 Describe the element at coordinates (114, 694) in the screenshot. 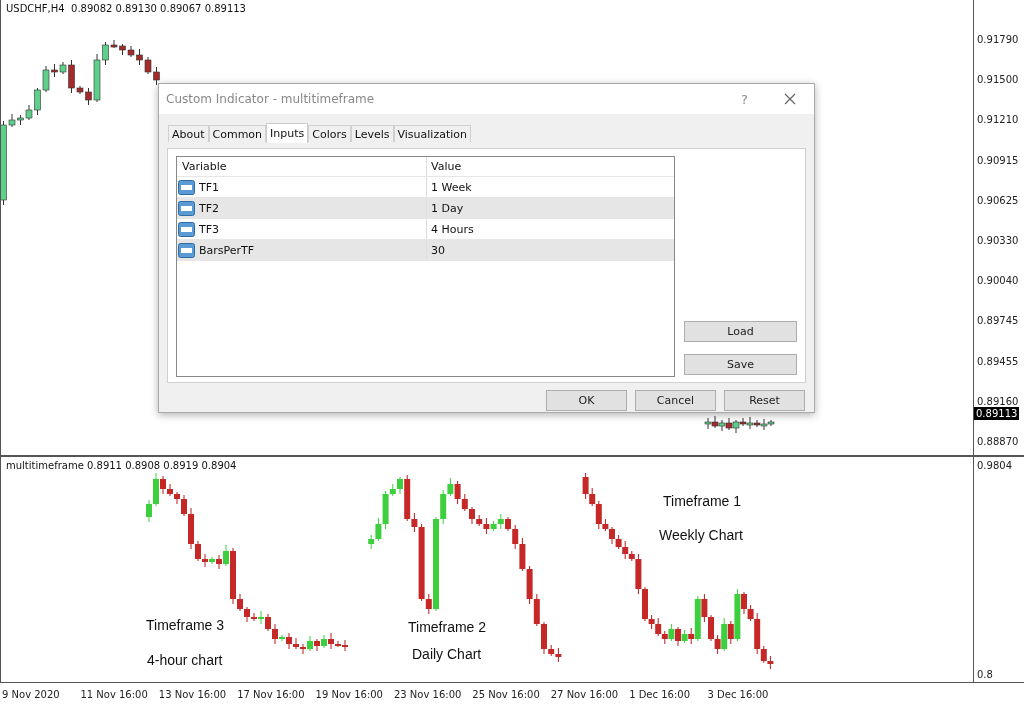

I see `time-axis-label: 11 Nov 16:00` at that location.